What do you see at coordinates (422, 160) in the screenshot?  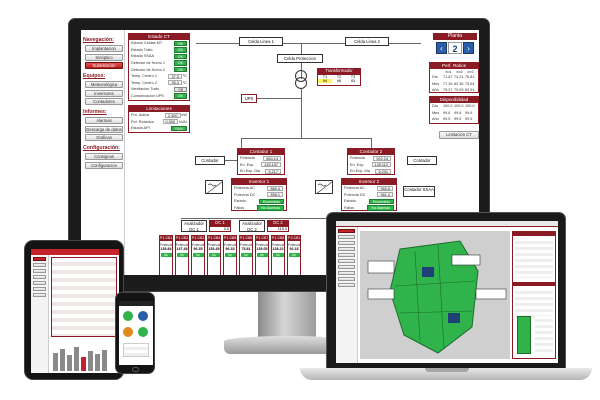 I see `contador-2-side-box: Contador` at bounding box center [422, 160].